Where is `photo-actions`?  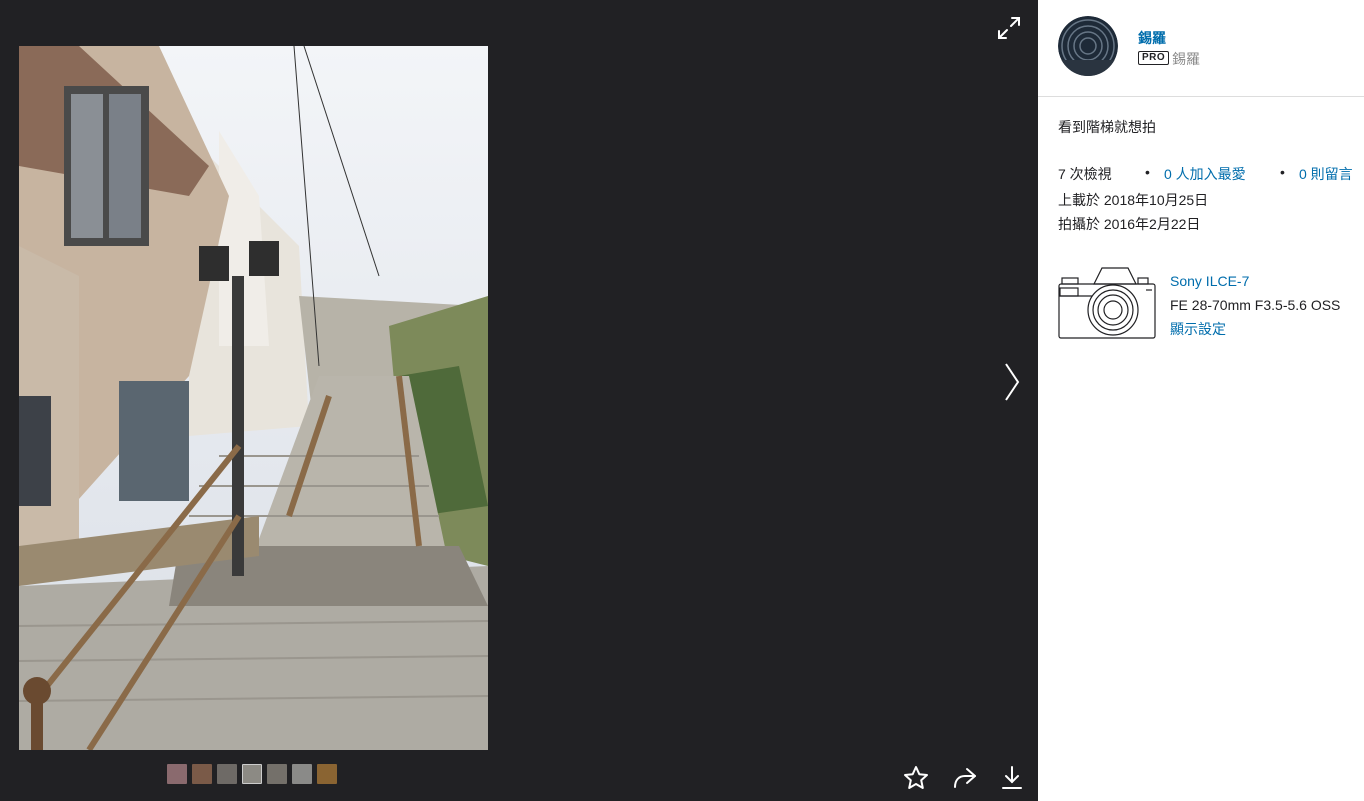
photo-actions is located at coordinates (974, 778).